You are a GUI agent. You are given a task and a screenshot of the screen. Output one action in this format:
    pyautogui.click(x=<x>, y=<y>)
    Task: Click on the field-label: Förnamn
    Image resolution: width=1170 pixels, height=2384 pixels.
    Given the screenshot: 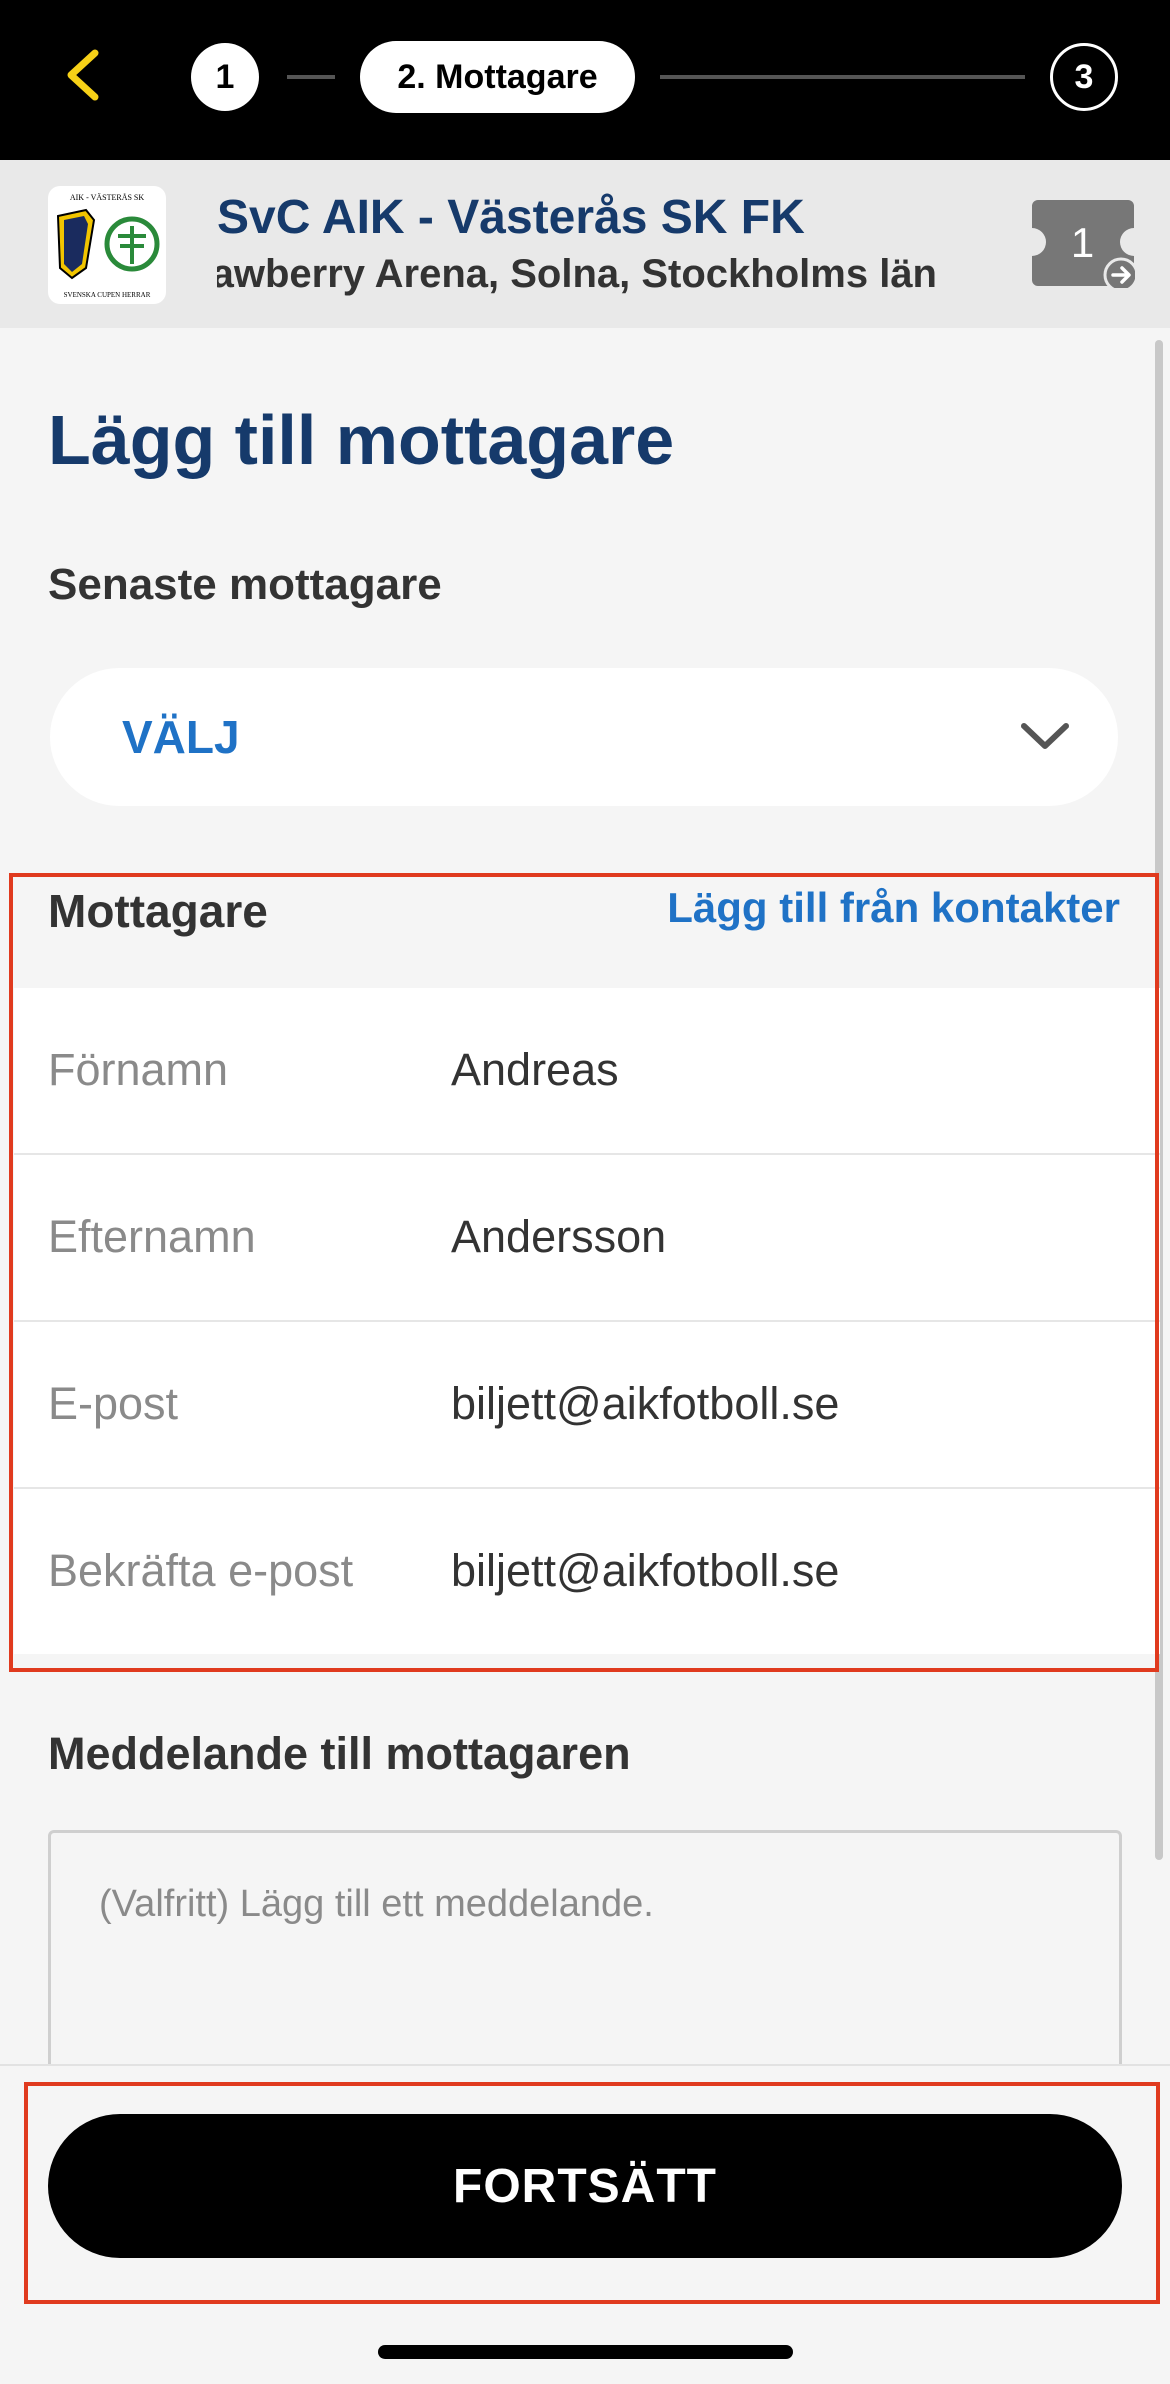 What is the action you would take?
    pyautogui.click(x=138, y=1069)
    